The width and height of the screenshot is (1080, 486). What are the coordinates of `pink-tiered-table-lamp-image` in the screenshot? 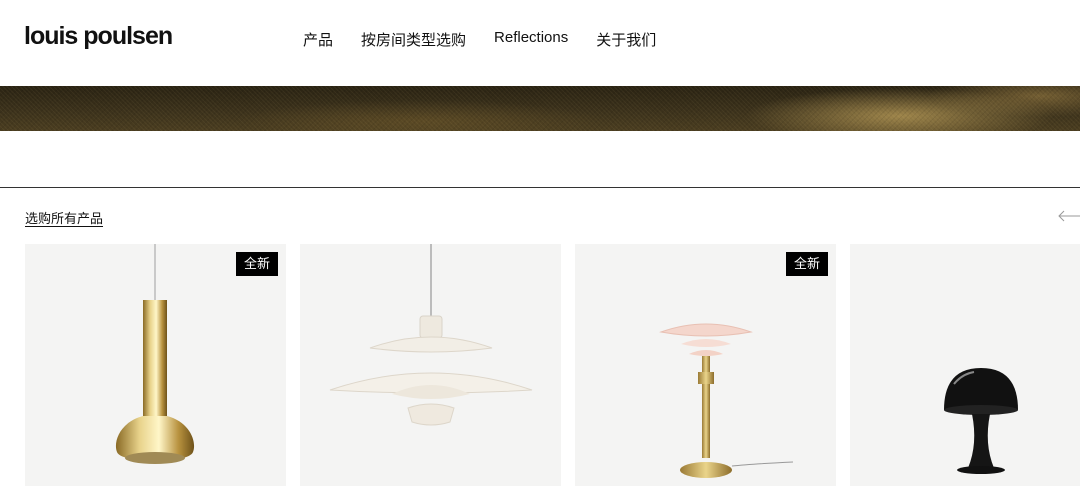 It's located at (726, 400).